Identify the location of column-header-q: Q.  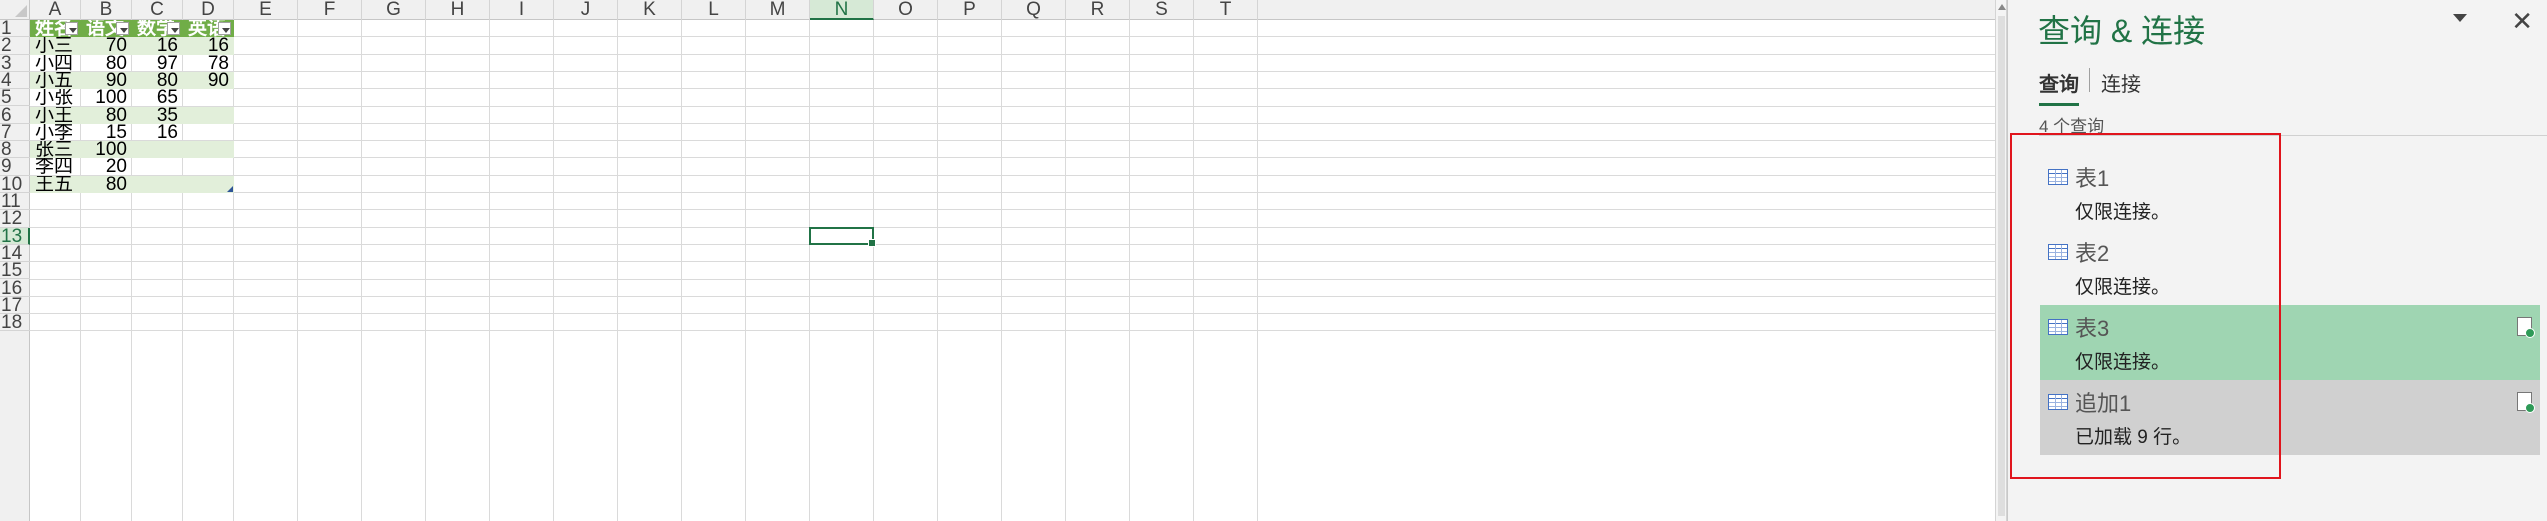
(1034, 10).